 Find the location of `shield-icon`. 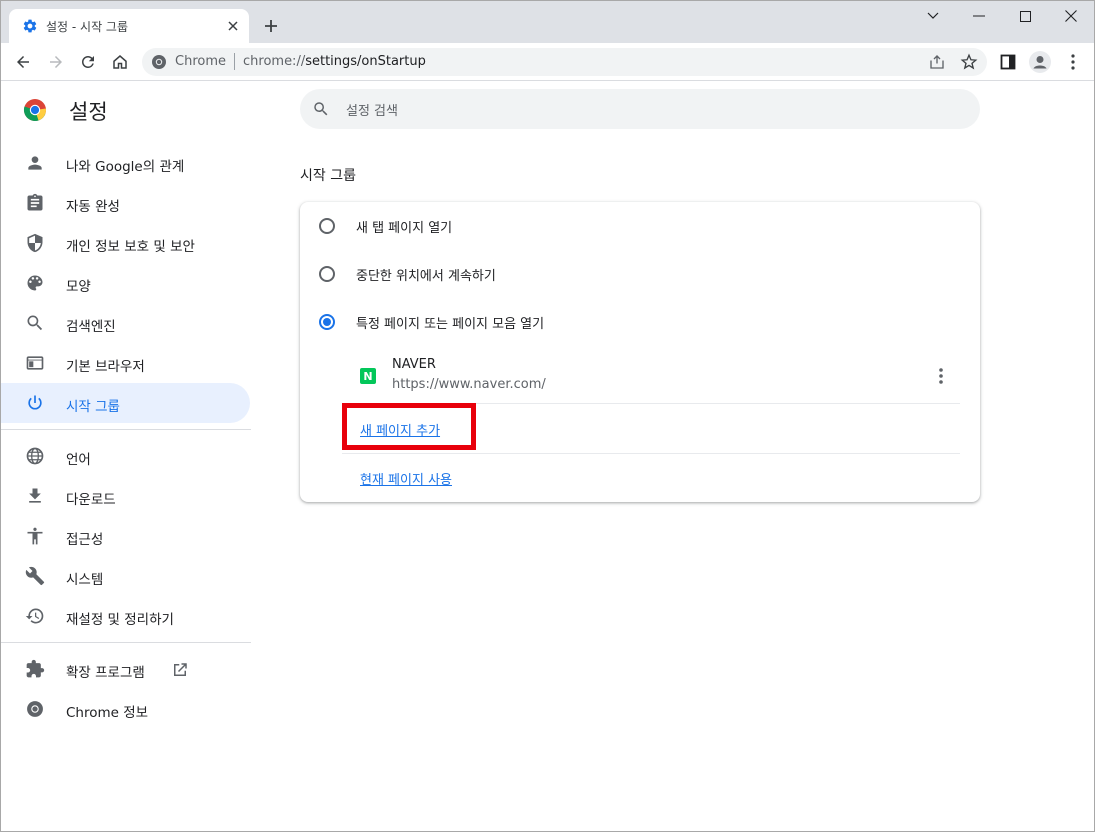

shield-icon is located at coordinates (35, 243).